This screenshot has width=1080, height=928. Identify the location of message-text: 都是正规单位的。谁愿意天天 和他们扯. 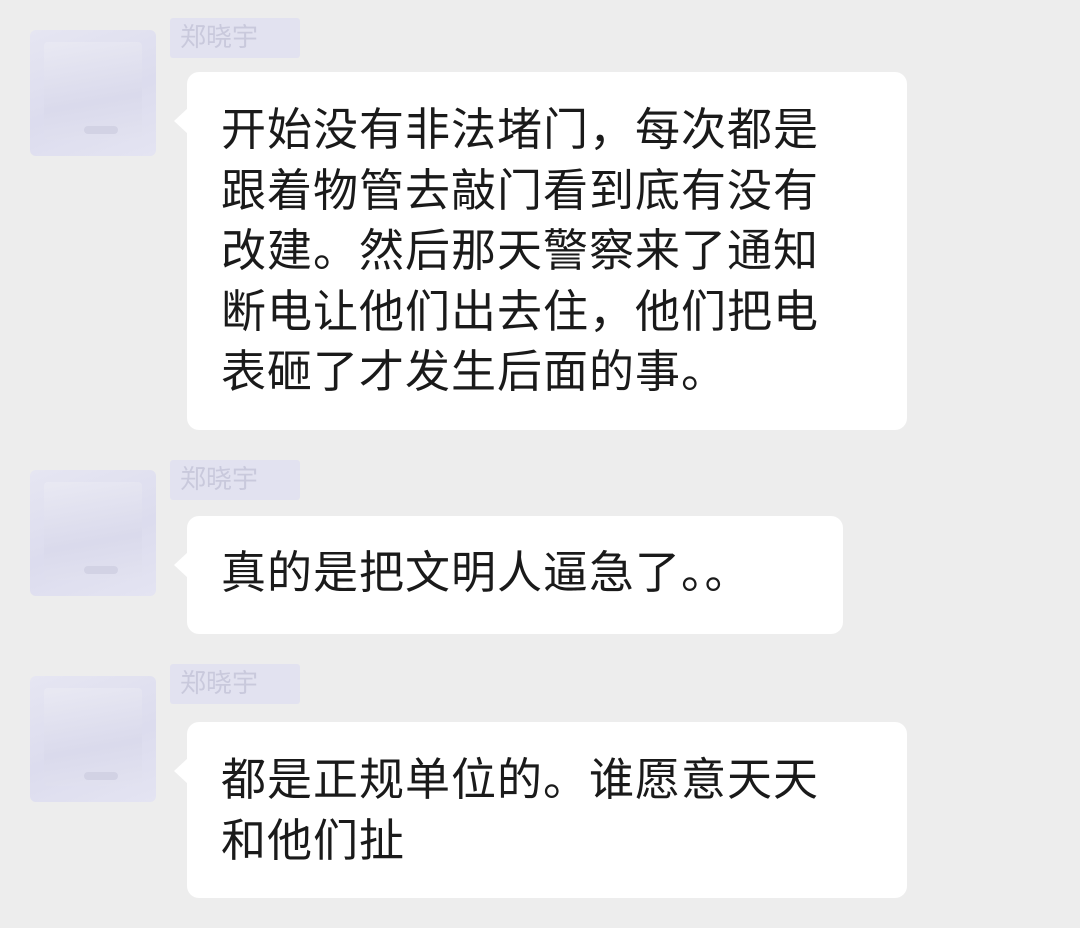
(520, 810).